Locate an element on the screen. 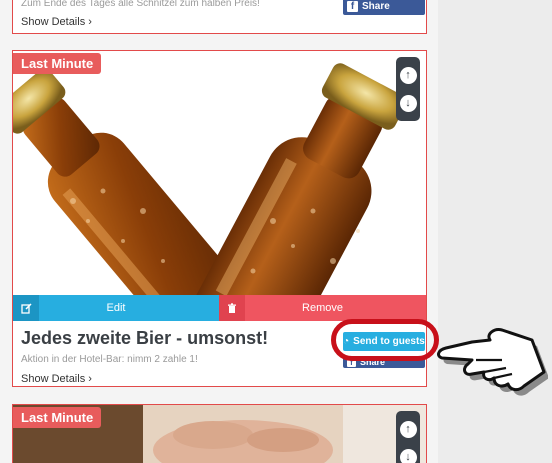  facebook-share-button: f Share is located at coordinates (384, 7).